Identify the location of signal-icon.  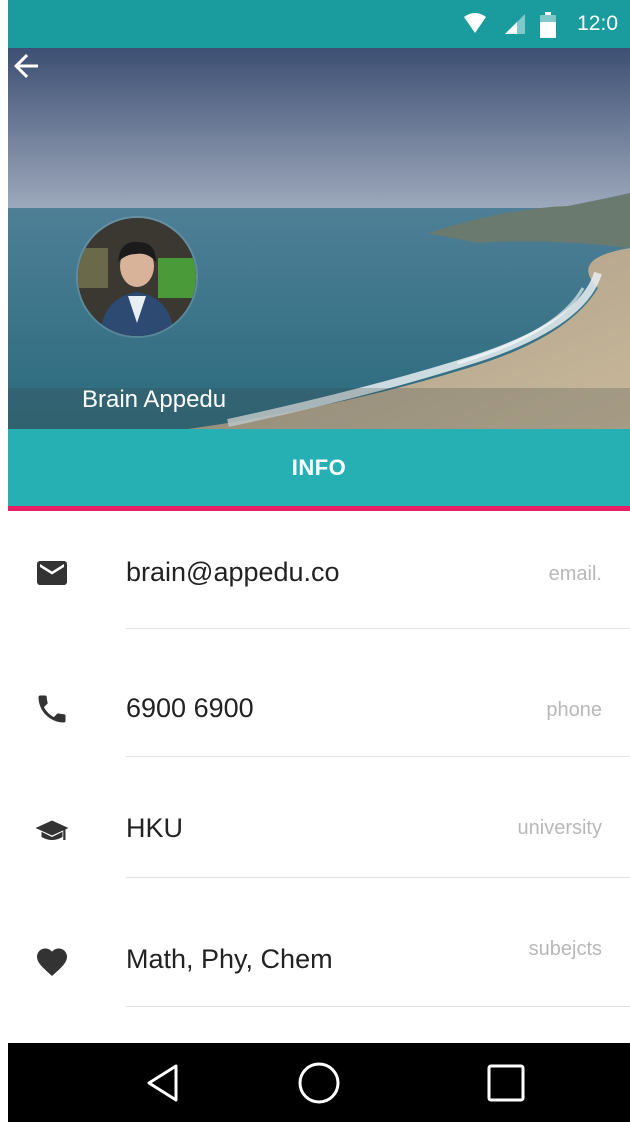
(515, 24).